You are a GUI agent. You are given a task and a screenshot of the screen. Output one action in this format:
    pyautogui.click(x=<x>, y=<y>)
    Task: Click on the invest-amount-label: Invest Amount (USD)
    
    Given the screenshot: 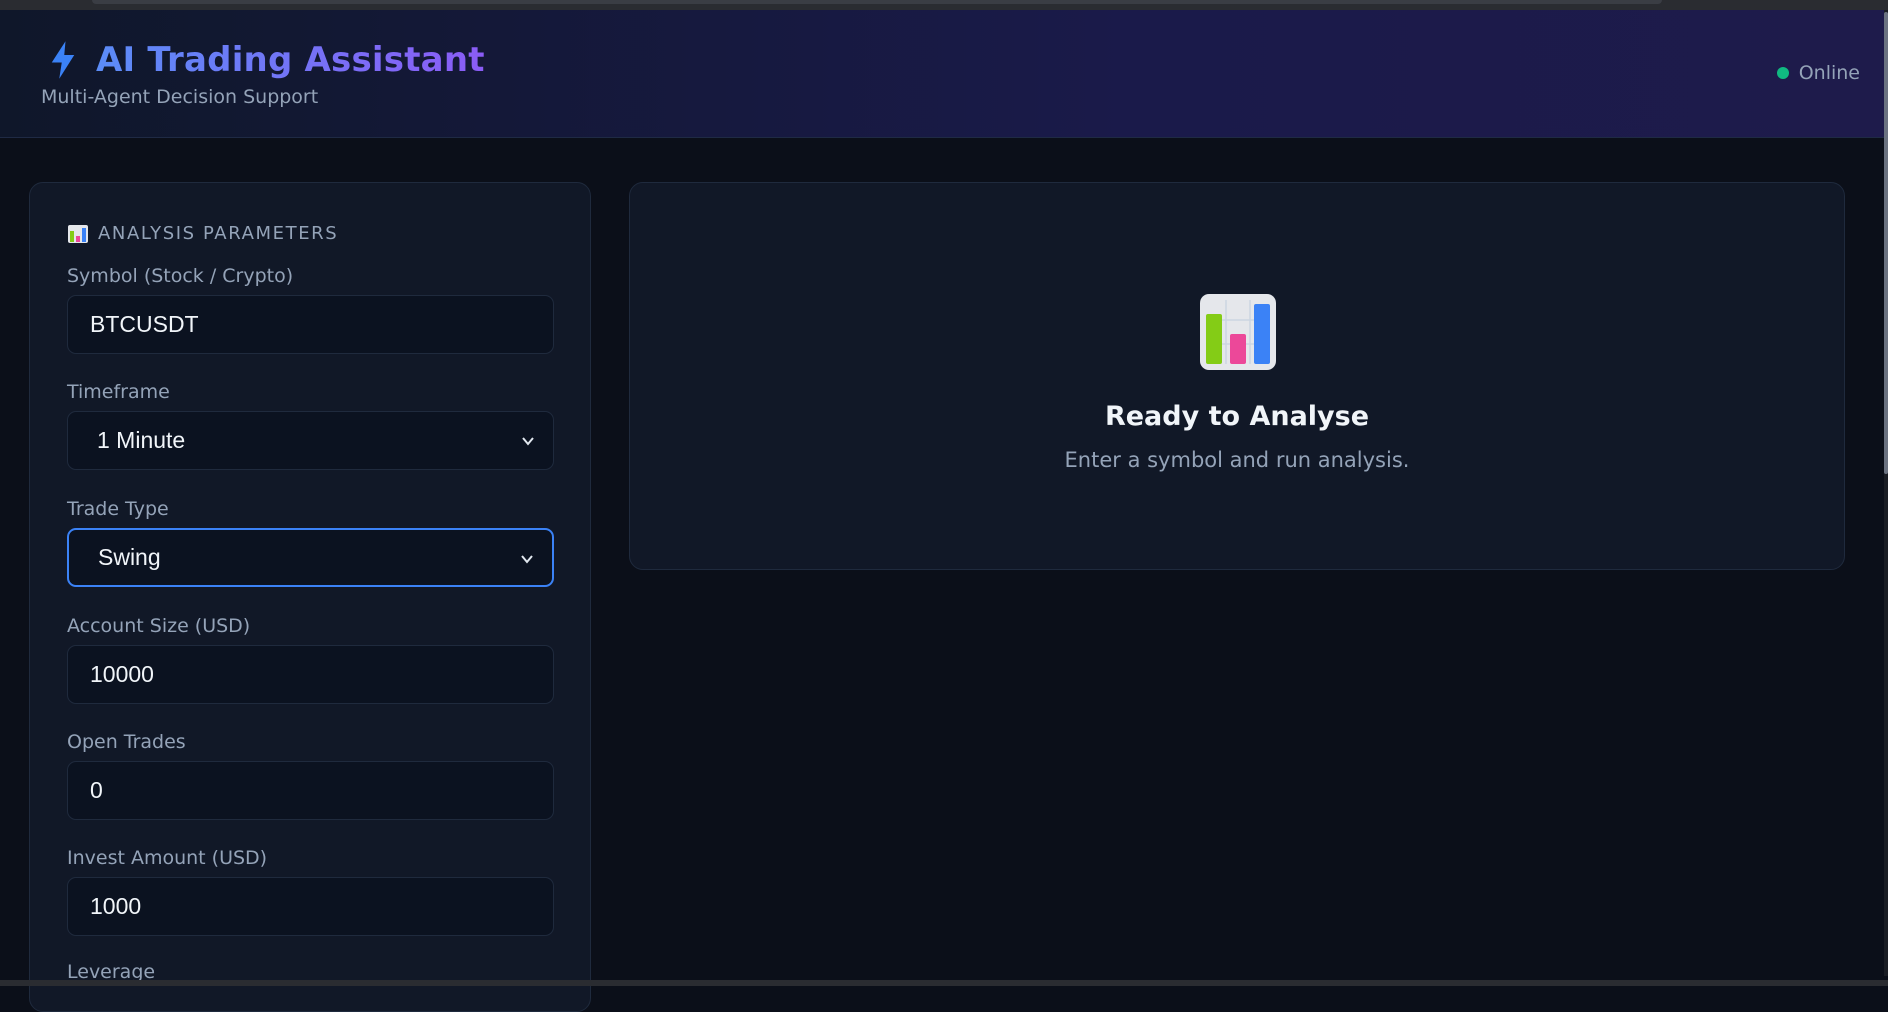 What is the action you would take?
    pyautogui.click(x=167, y=858)
    